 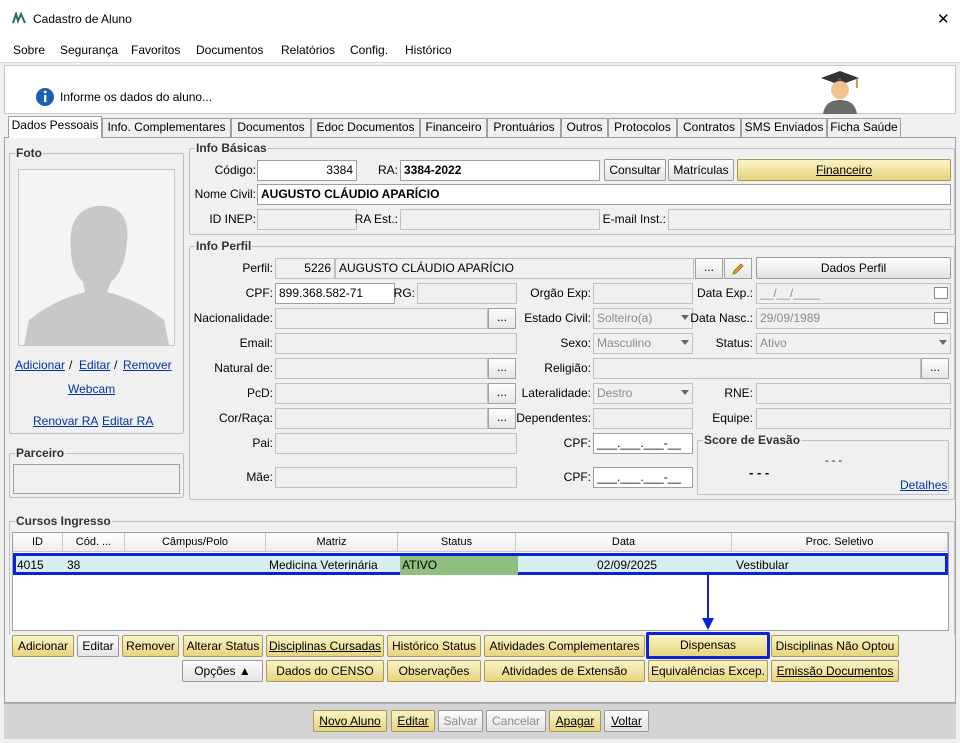 I want to click on tab-ficha-saude: Ficha Saúde, so click(x=864, y=127).